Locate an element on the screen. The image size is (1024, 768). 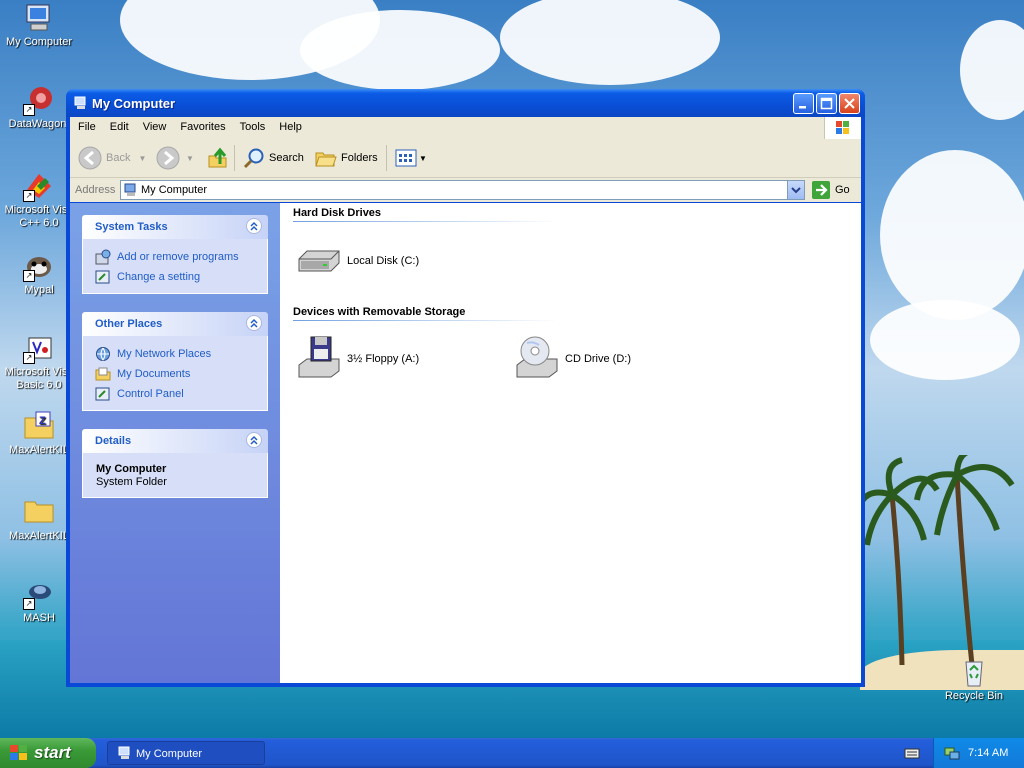
palm-trees is located at coordinates (938, 560).